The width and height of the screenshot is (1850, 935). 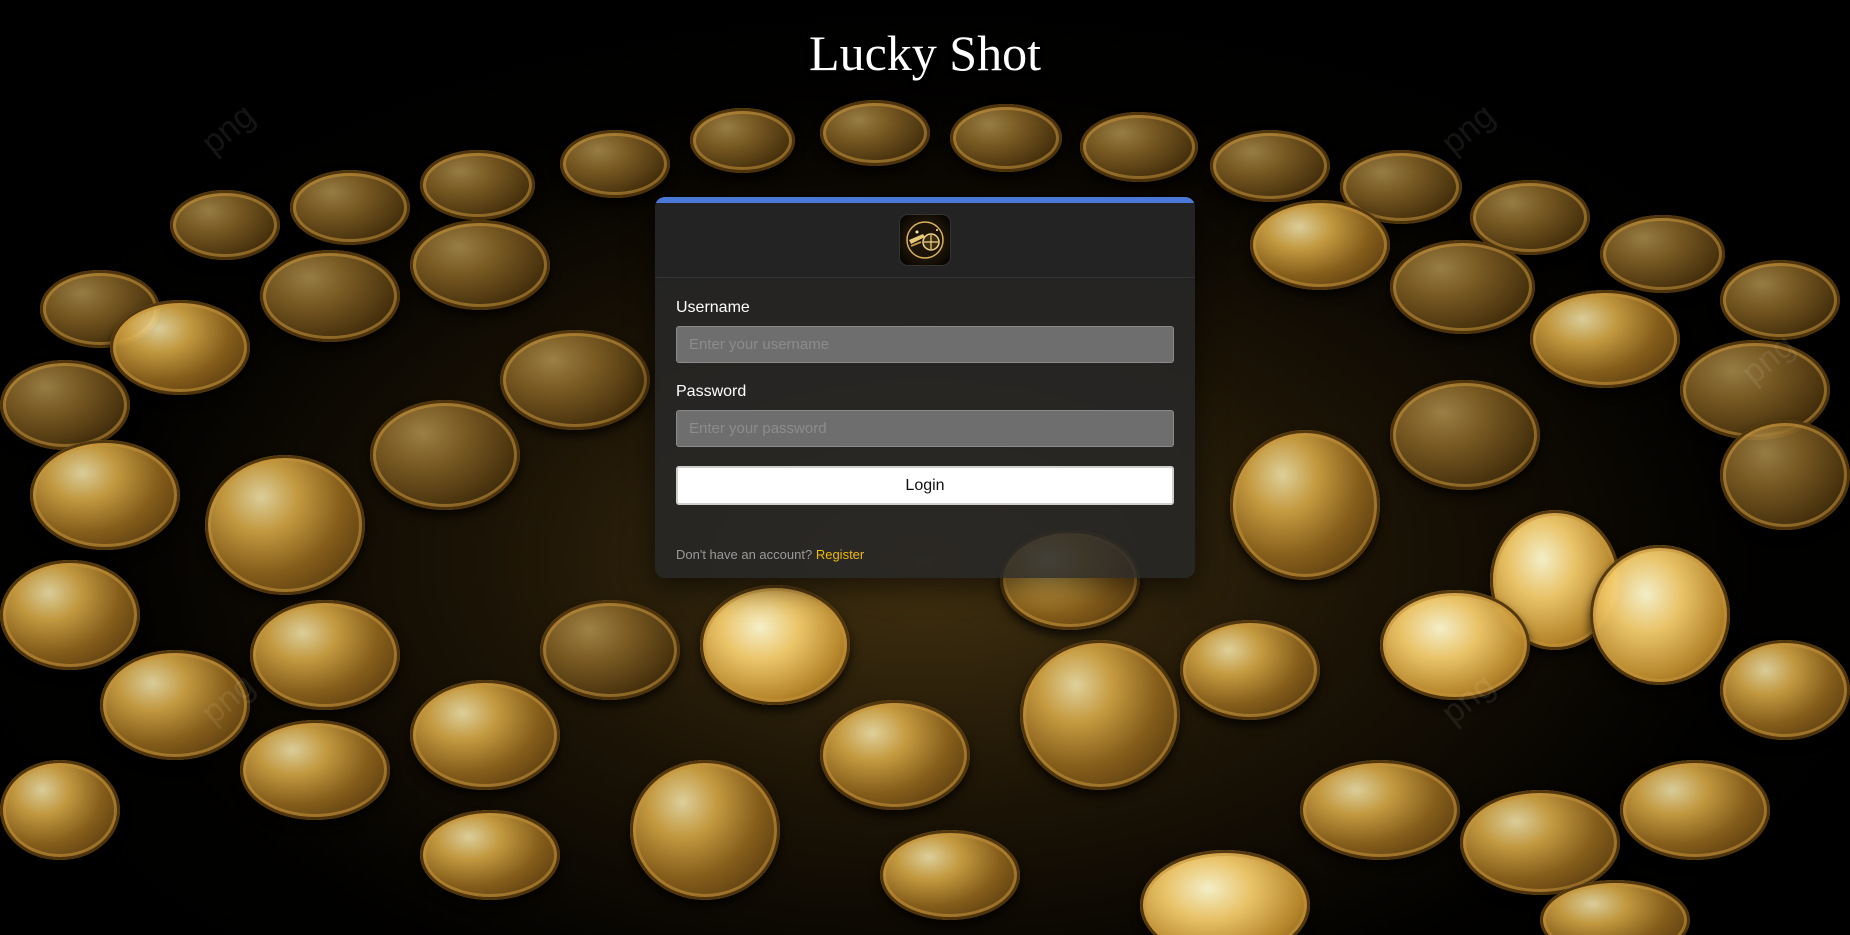 What do you see at coordinates (744, 554) in the screenshot?
I see `no-account-text: Don't have an account?` at bounding box center [744, 554].